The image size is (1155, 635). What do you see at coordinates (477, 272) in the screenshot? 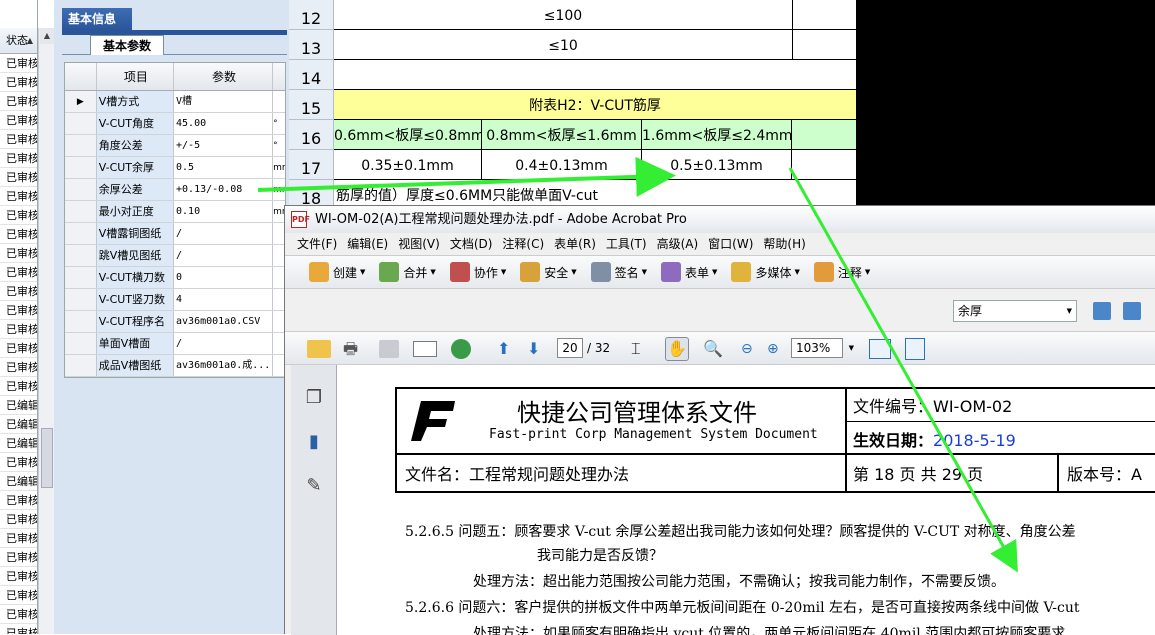
I see `toolbar-button: 协作 ▼` at bounding box center [477, 272].